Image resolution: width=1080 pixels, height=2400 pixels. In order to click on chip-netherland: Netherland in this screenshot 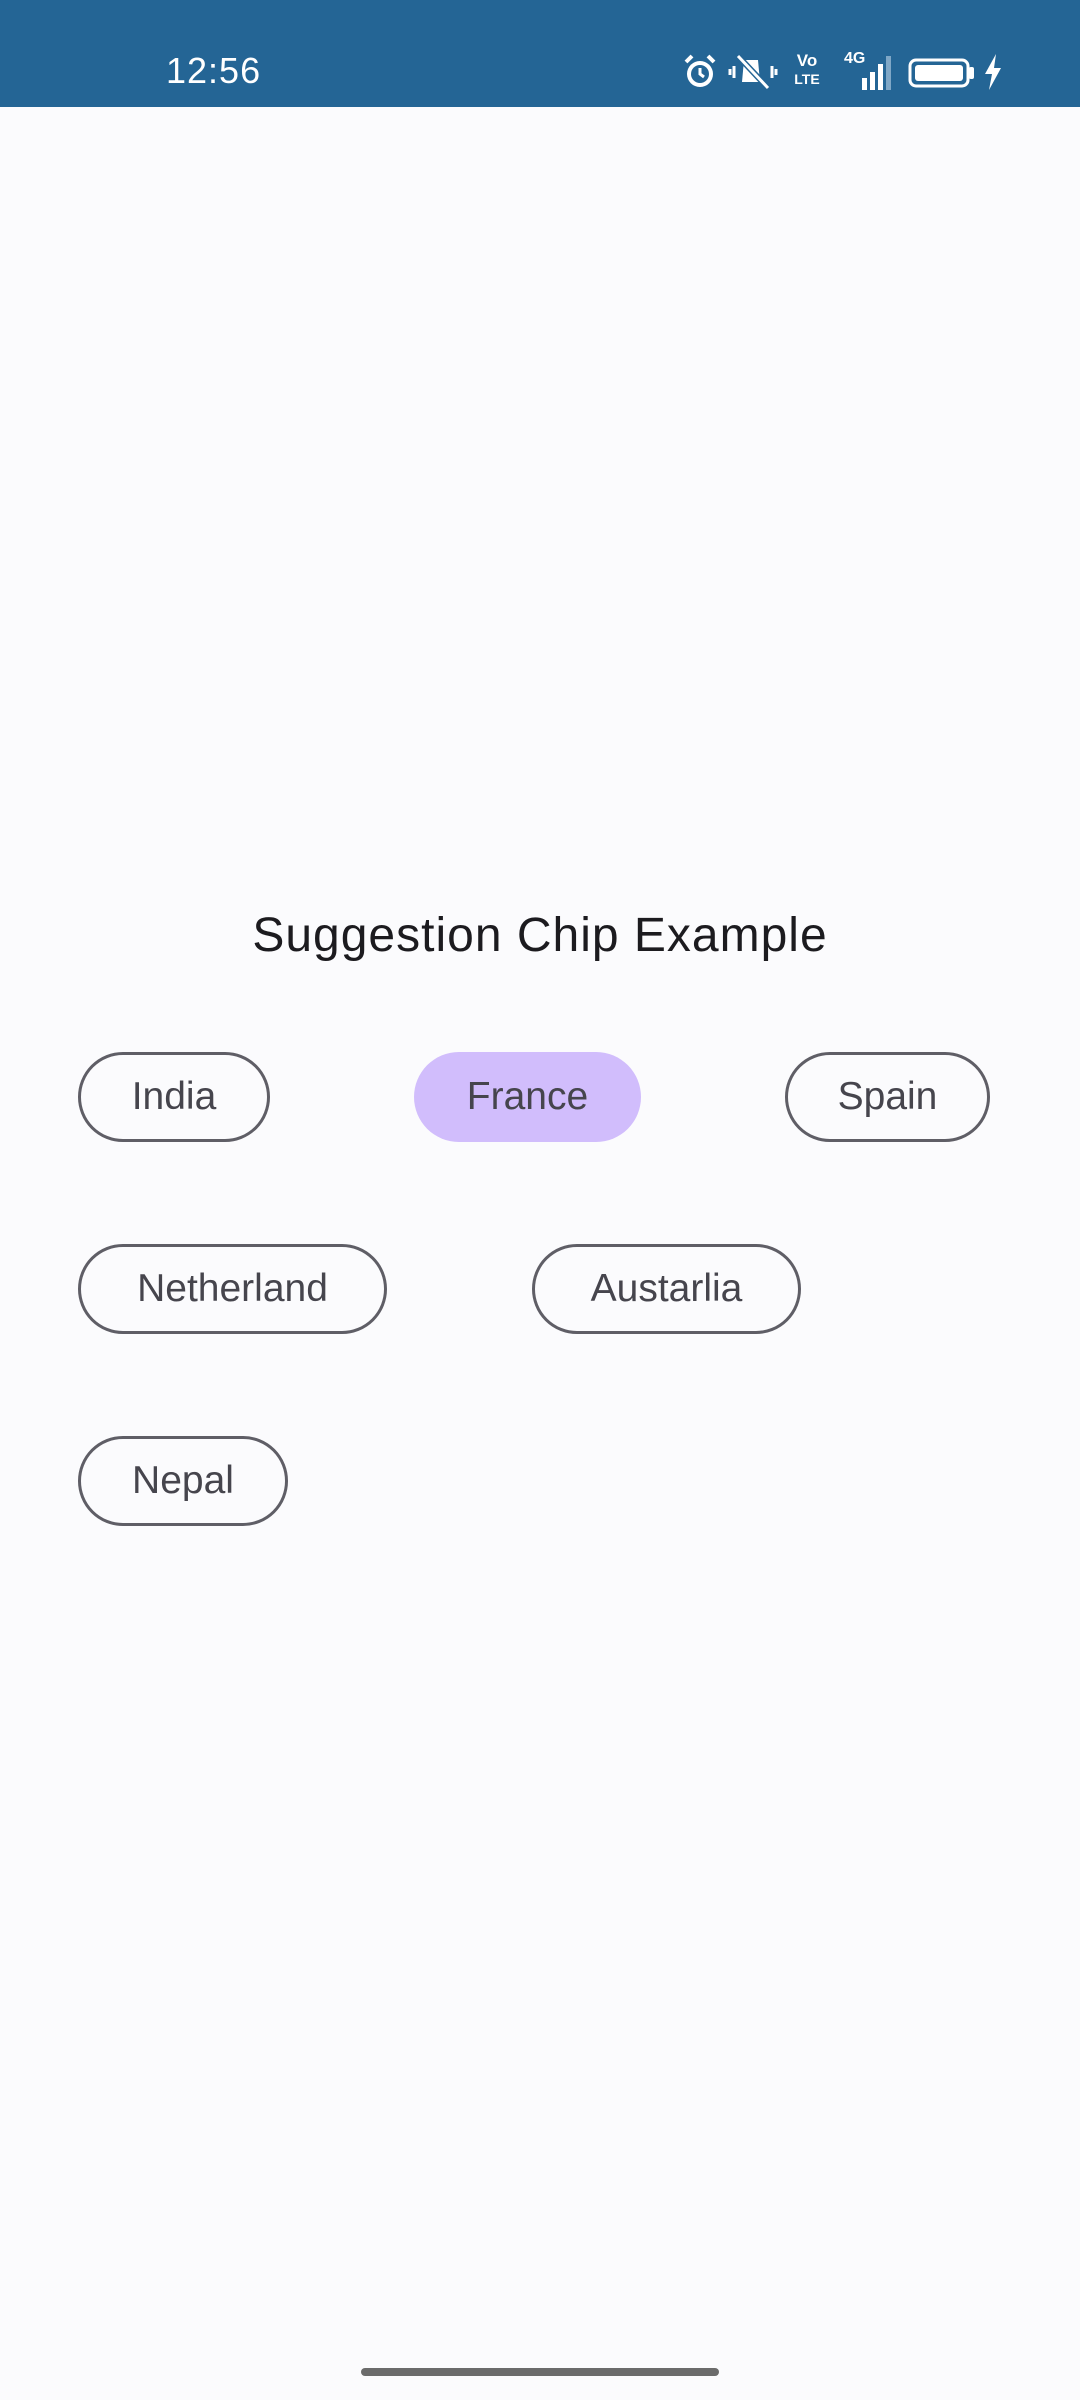, I will do `click(232, 1289)`.